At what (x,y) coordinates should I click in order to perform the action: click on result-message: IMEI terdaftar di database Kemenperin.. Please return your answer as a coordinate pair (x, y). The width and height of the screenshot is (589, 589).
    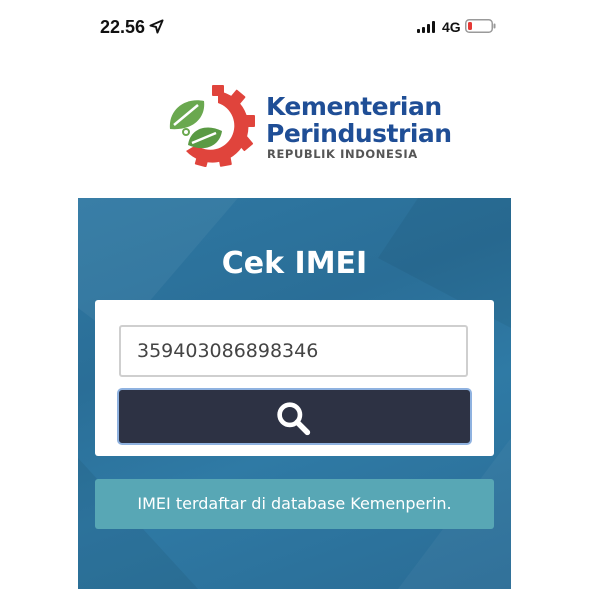
    Looking at the image, I should click on (294, 504).